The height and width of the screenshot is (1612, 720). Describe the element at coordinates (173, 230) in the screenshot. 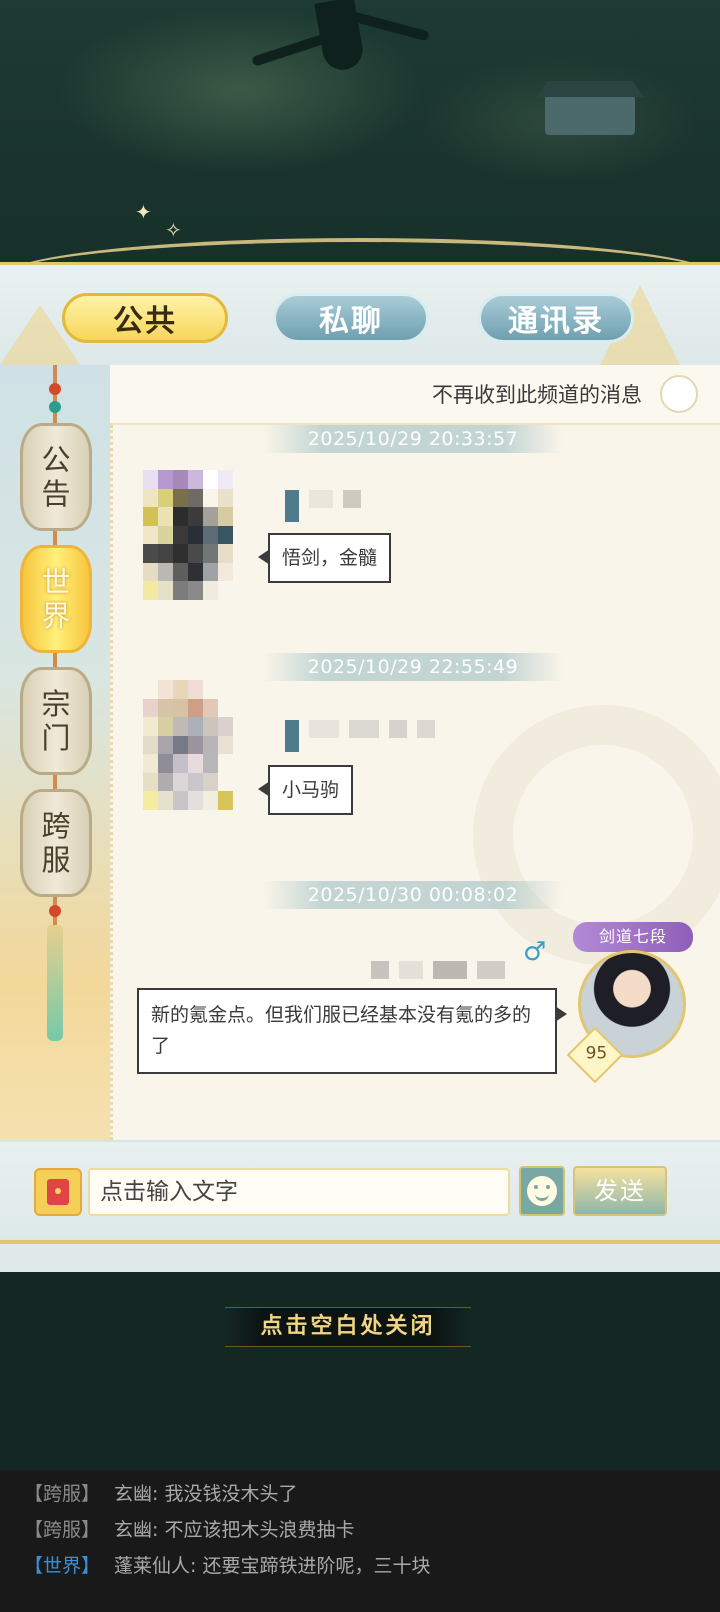

I see `bird-icon: ✧` at that location.